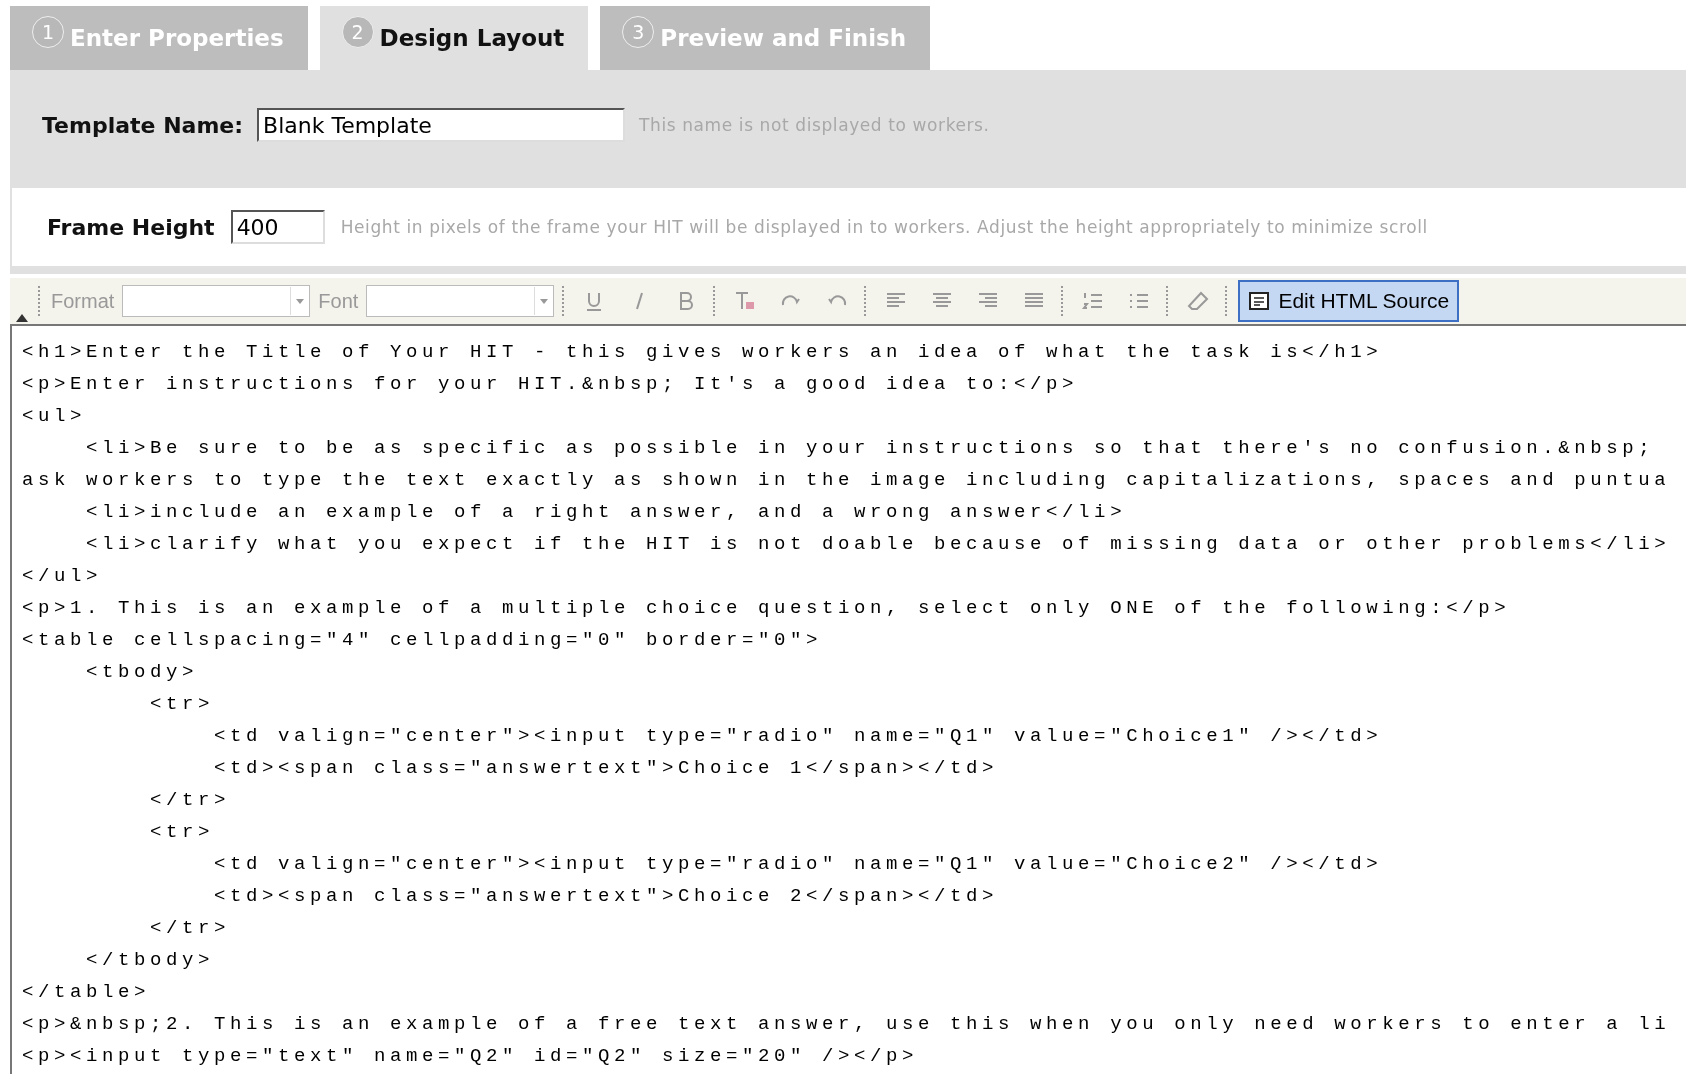 Image resolution: width=1686 pixels, height=1074 pixels. What do you see at coordinates (472, 38) in the screenshot?
I see `tab-label: Design Layout` at bounding box center [472, 38].